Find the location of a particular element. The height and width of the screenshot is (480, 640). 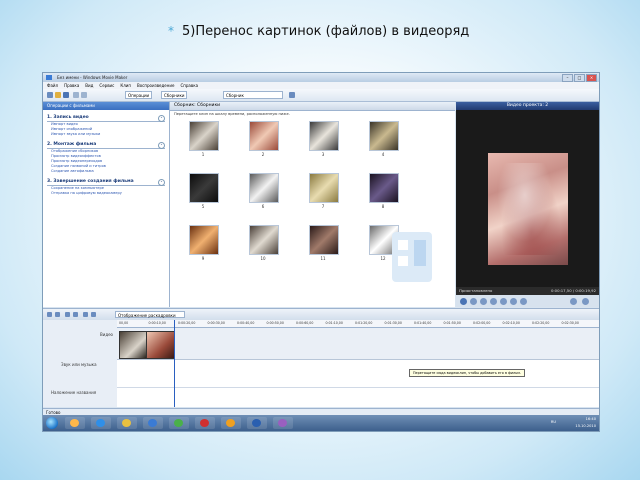

previous-frame-icon is located at coordinates (483, 301).